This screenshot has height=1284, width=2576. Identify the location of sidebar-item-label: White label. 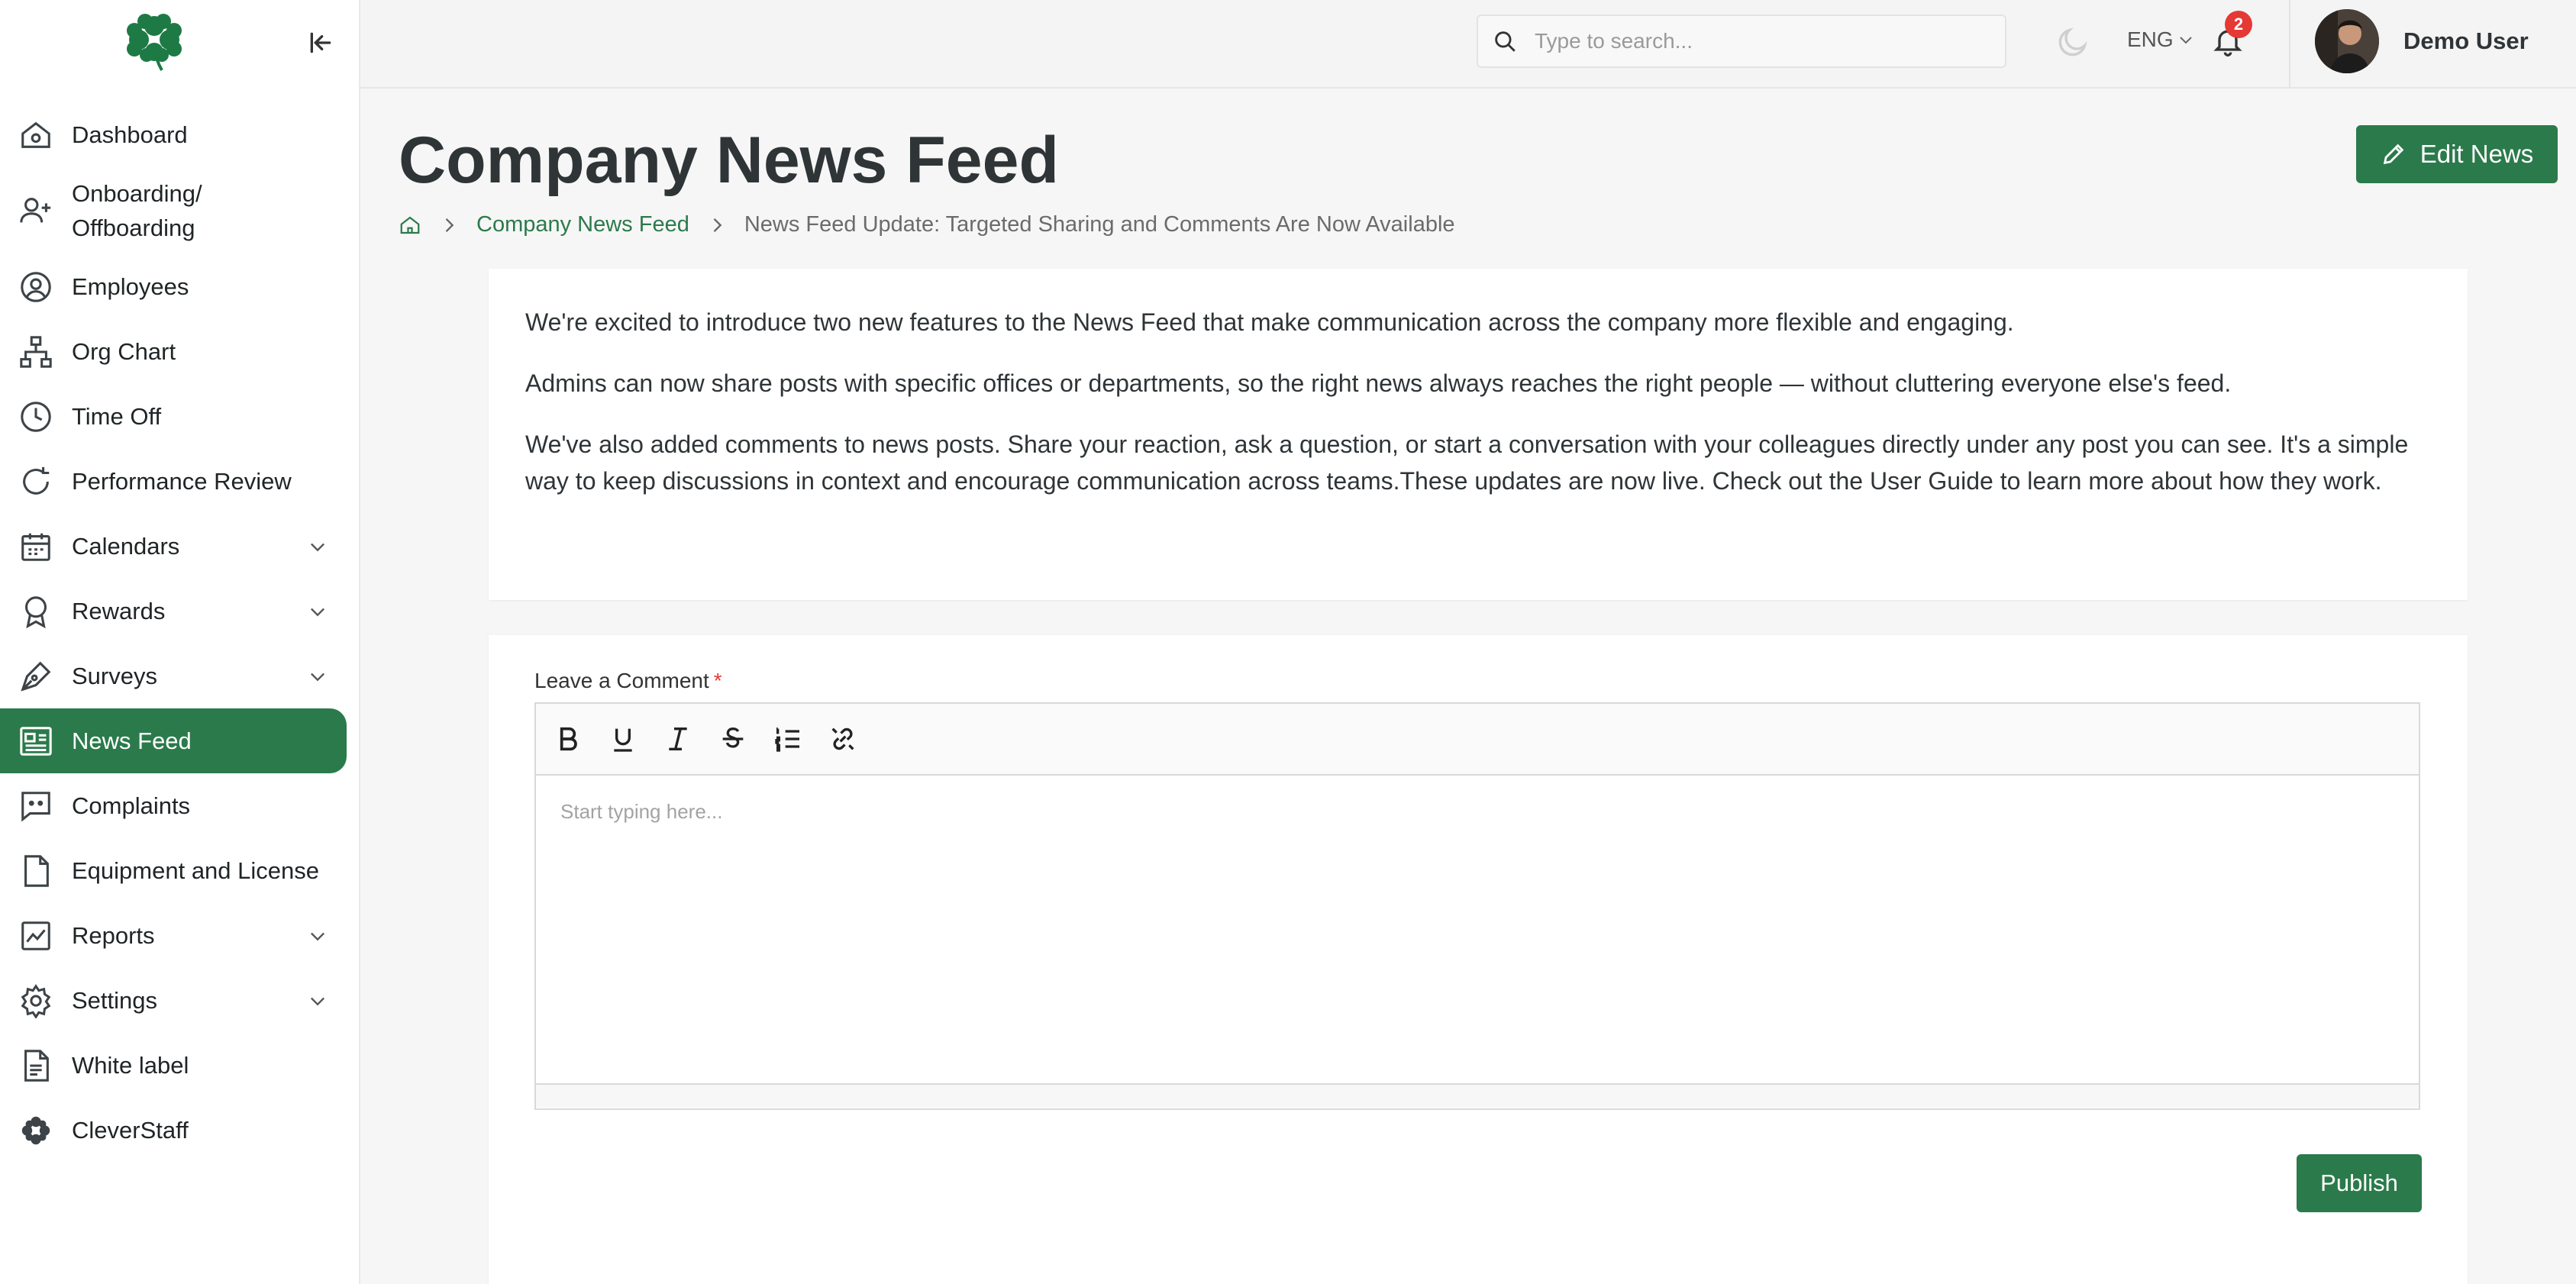
(130, 1065).